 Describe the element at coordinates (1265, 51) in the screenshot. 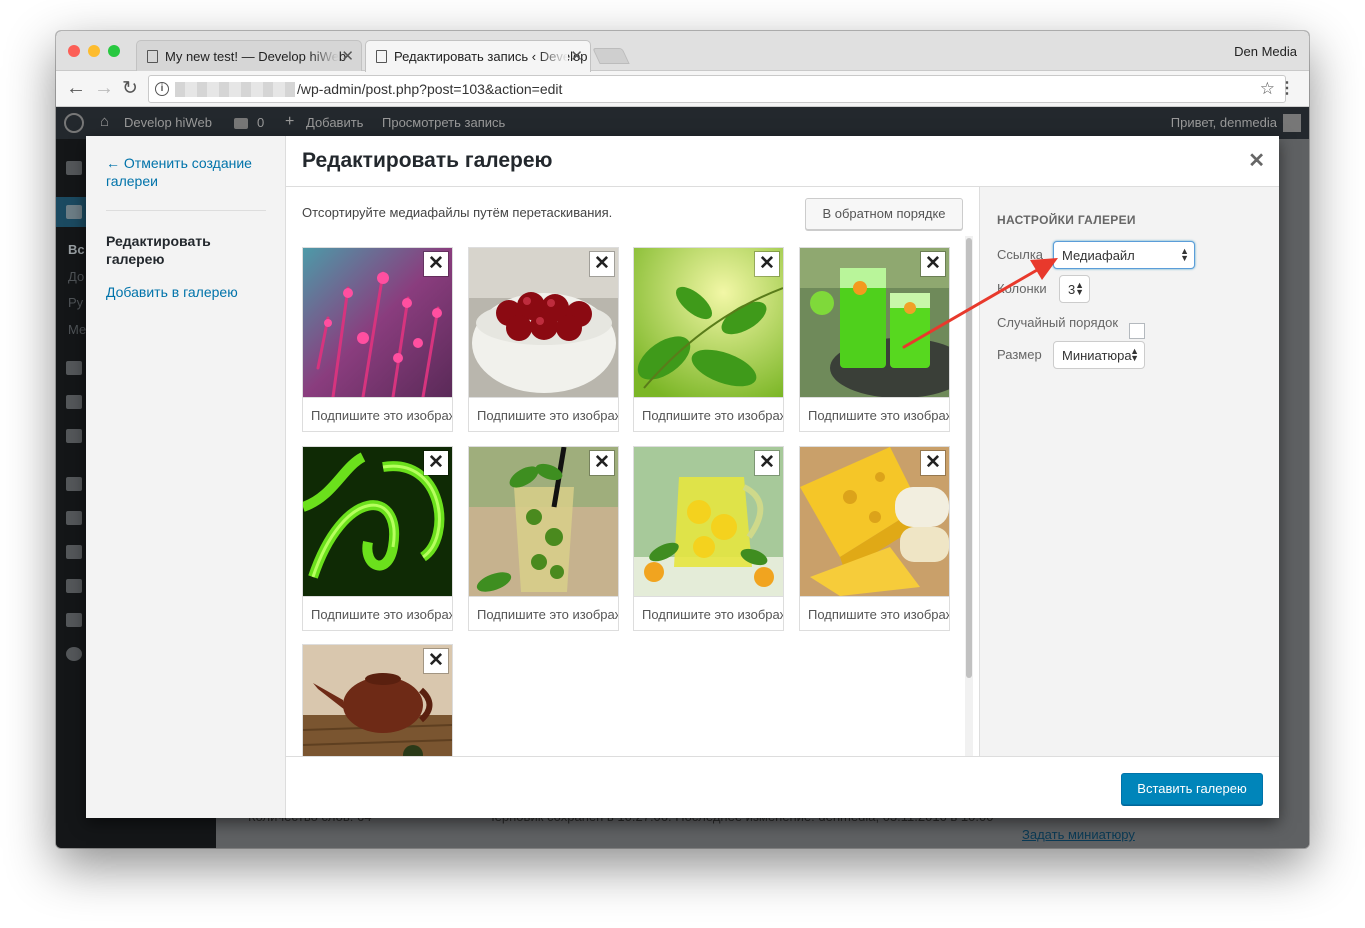

I see `profile-name: Den Media` at that location.